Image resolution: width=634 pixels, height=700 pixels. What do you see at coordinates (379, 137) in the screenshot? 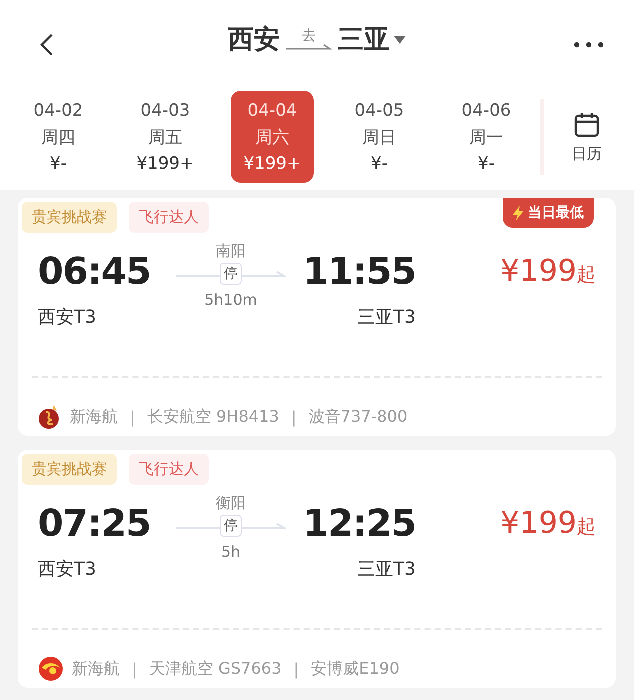
I see `date-tab: 04-05 周日 ¥-` at bounding box center [379, 137].